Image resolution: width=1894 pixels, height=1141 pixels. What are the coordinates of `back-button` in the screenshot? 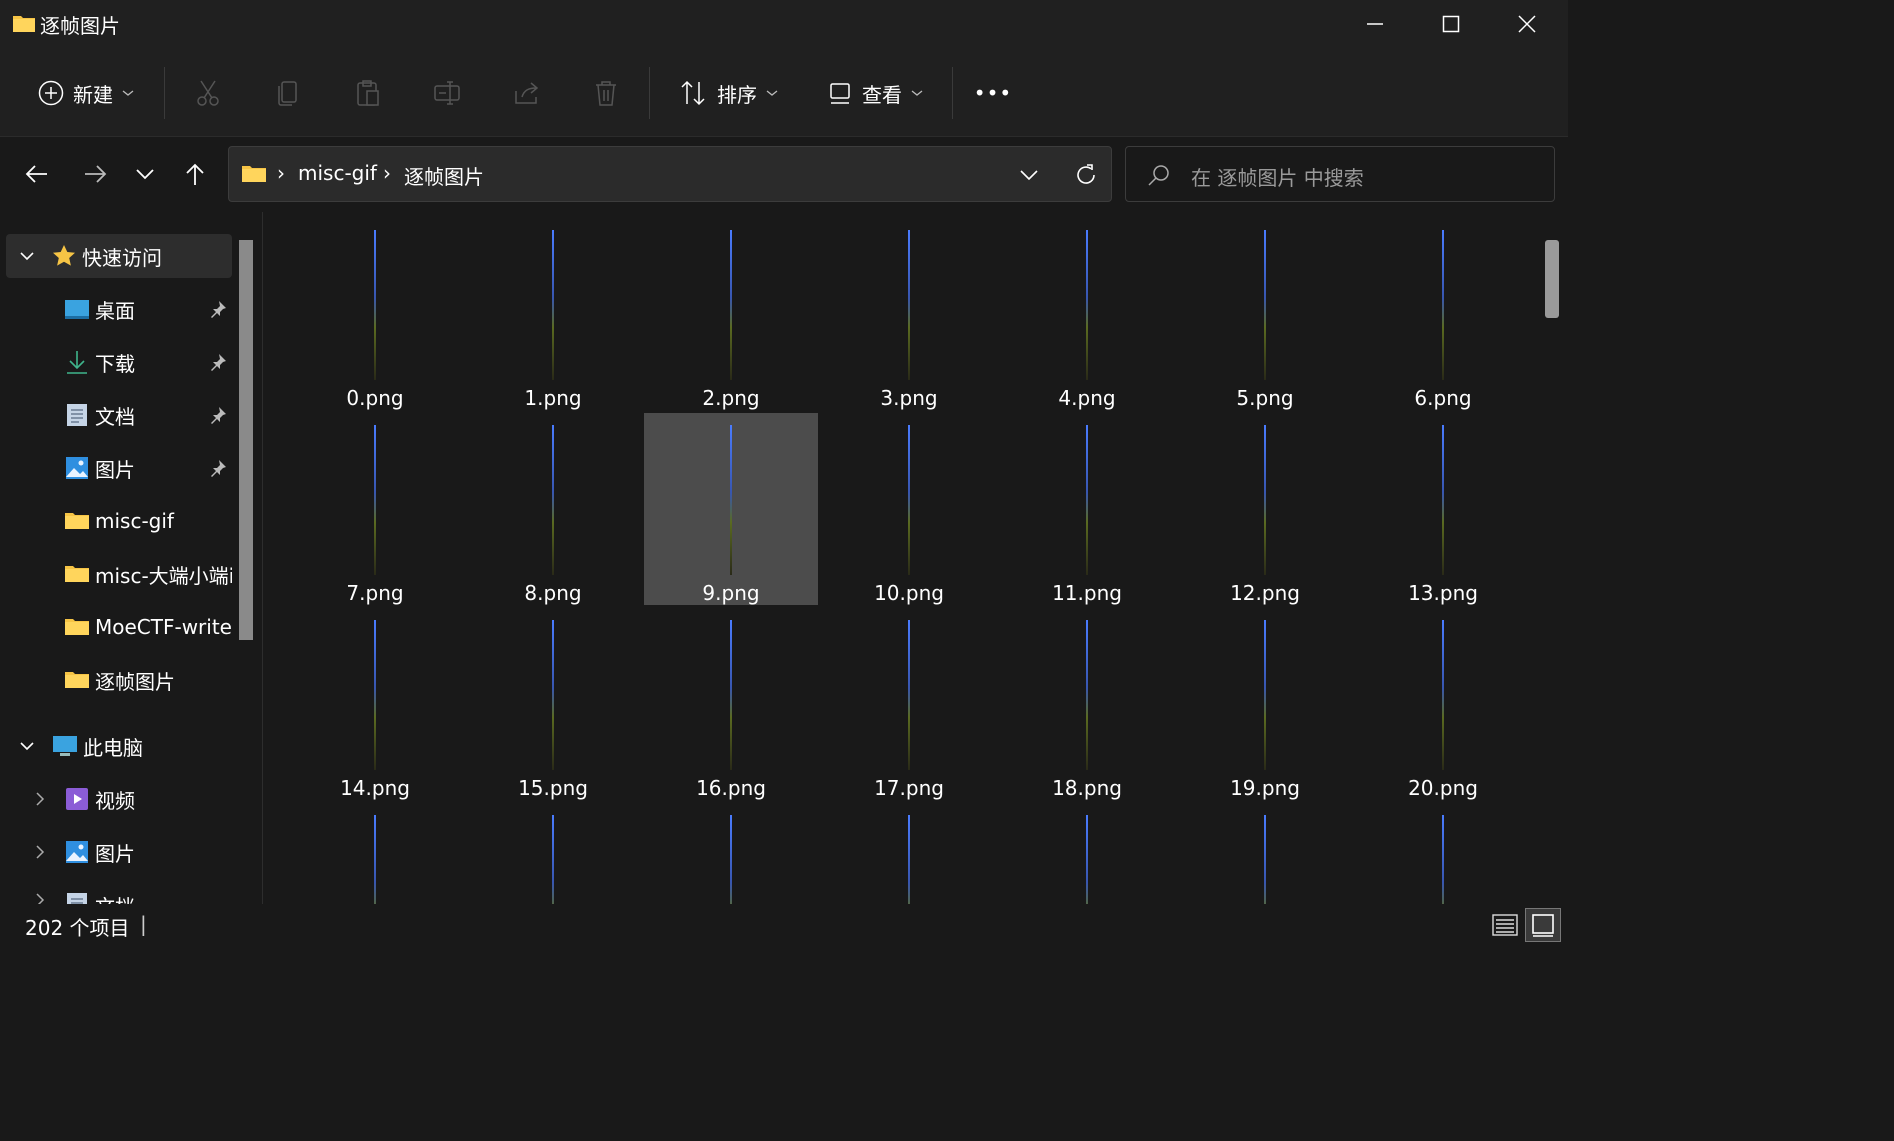 It's located at (37, 174).